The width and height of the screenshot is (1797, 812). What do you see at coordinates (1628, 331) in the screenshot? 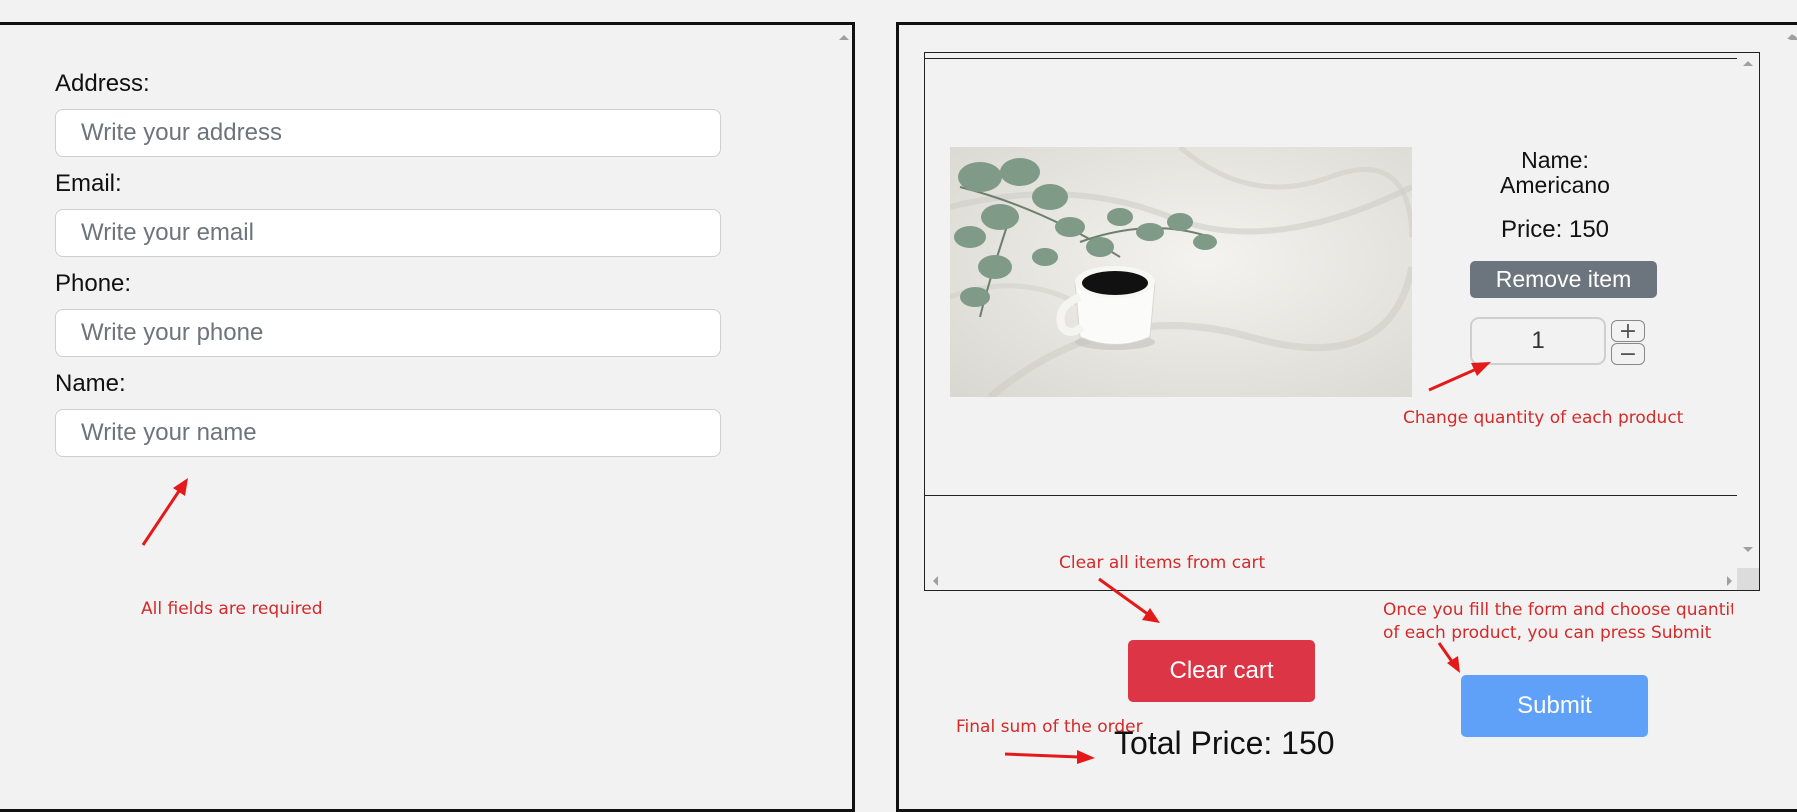
I see `increment-quantity-button: +` at bounding box center [1628, 331].